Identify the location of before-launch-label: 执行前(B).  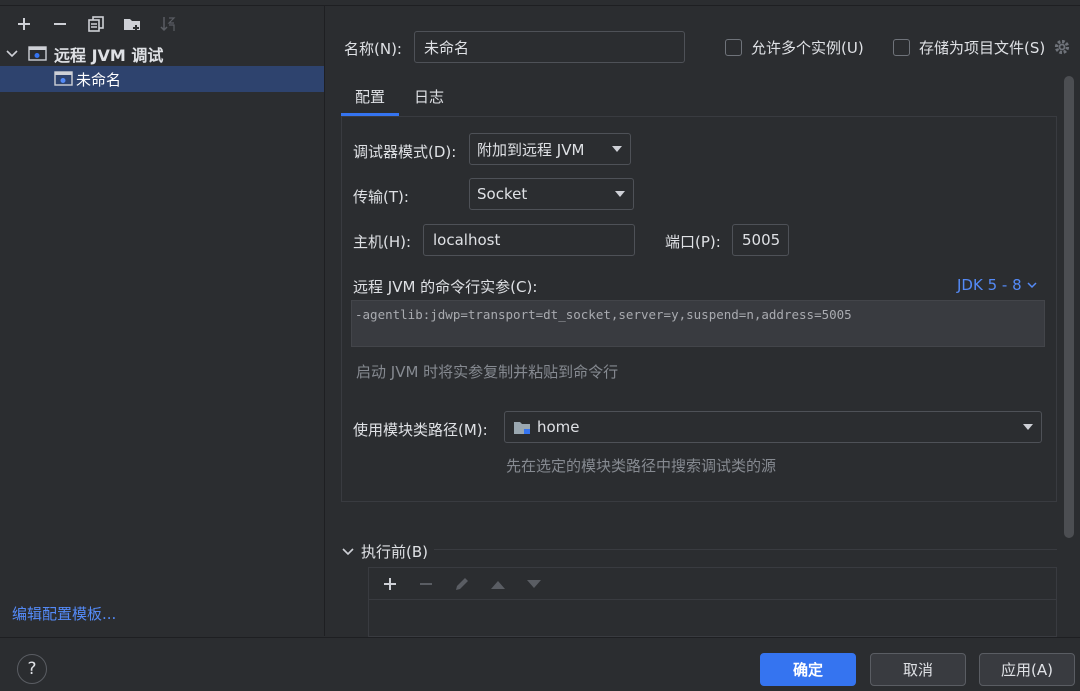
(394, 552).